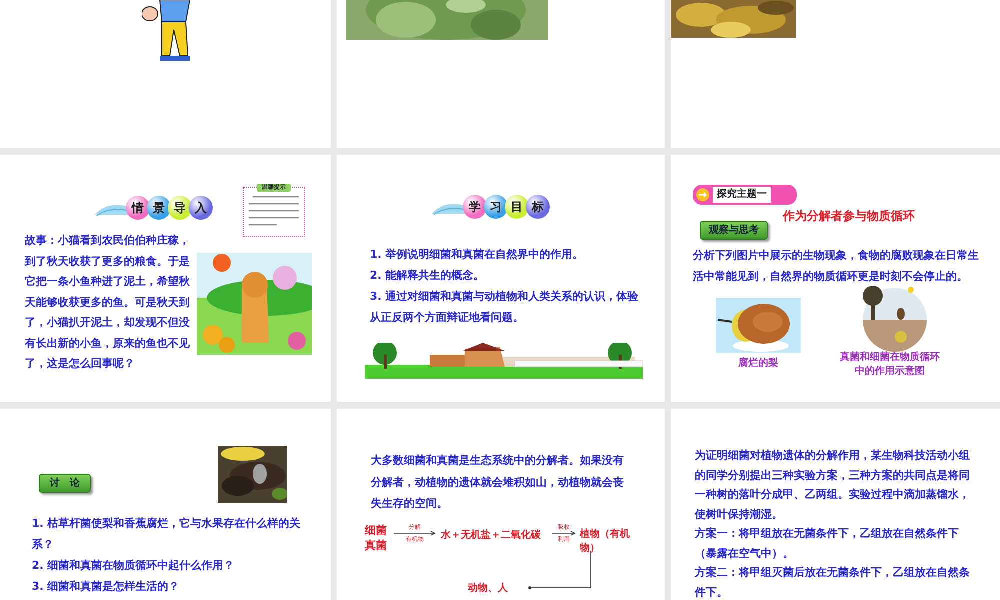  I want to click on intro-text: 分析下列图片中展示的生物现象，食物的腐败现象在日常生活中常能见到，自然界的物质循环更是时刻不会停止的。, so click(836, 266).